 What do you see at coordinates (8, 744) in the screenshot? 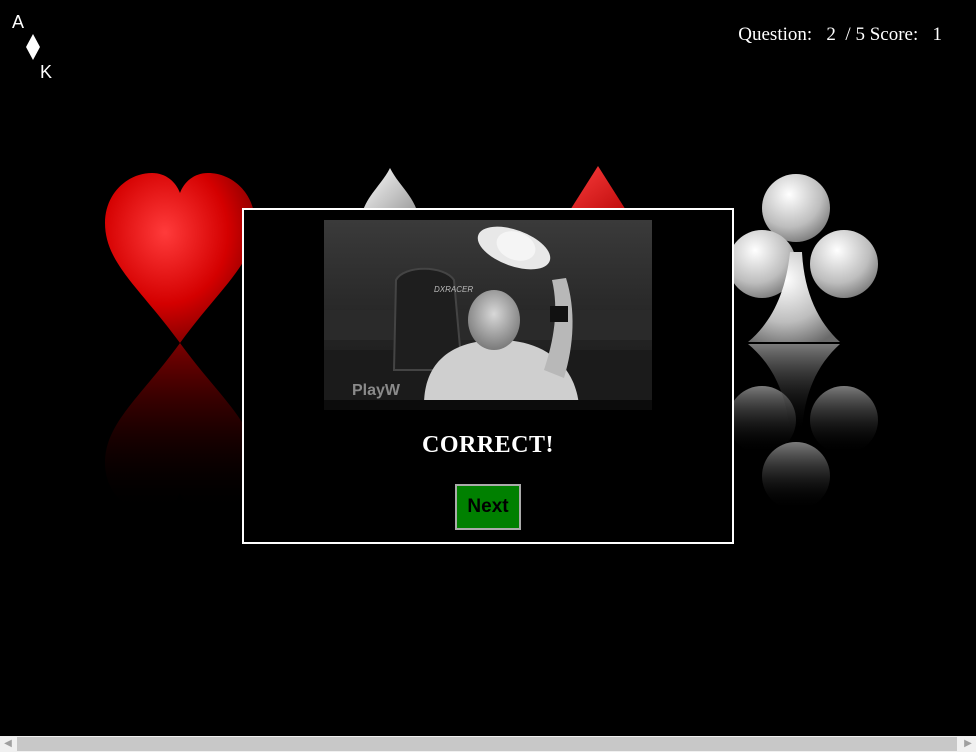
I see `scroll-left-icon: ◀` at bounding box center [8, 744].